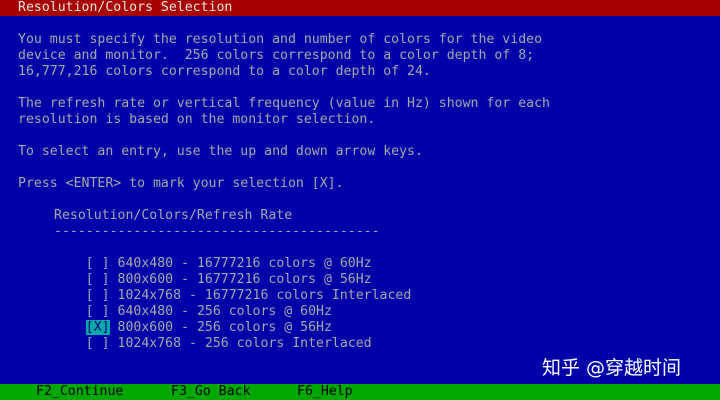 Image resolution: width=720 pixels, height=400 pixels. I want to click on list-header: Resolution/Colors/Refresh Rate, so click(173, 215).